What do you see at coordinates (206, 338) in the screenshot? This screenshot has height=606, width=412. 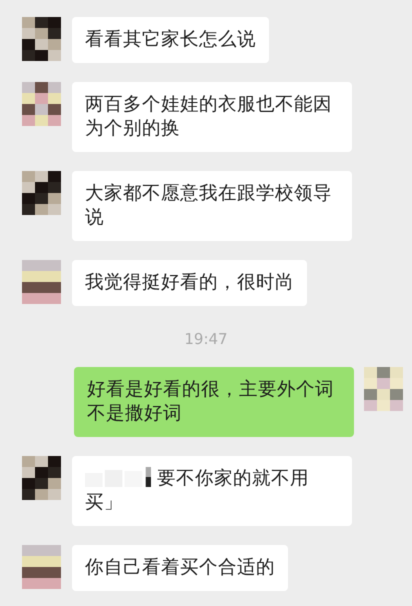 I see `timestamp: 19:47` at bounding box center [206, 338].